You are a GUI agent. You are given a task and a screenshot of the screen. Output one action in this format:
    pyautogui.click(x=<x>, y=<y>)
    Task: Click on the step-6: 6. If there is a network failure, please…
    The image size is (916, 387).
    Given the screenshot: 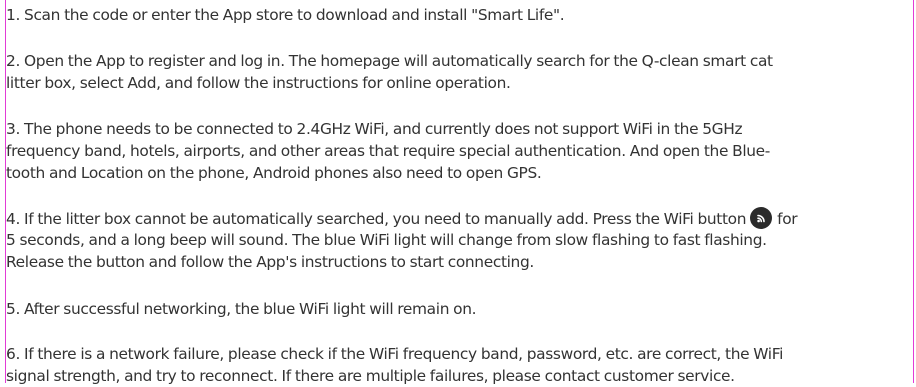 What is the action you would take?
    pyautogui.click(x=394, y=365)
    